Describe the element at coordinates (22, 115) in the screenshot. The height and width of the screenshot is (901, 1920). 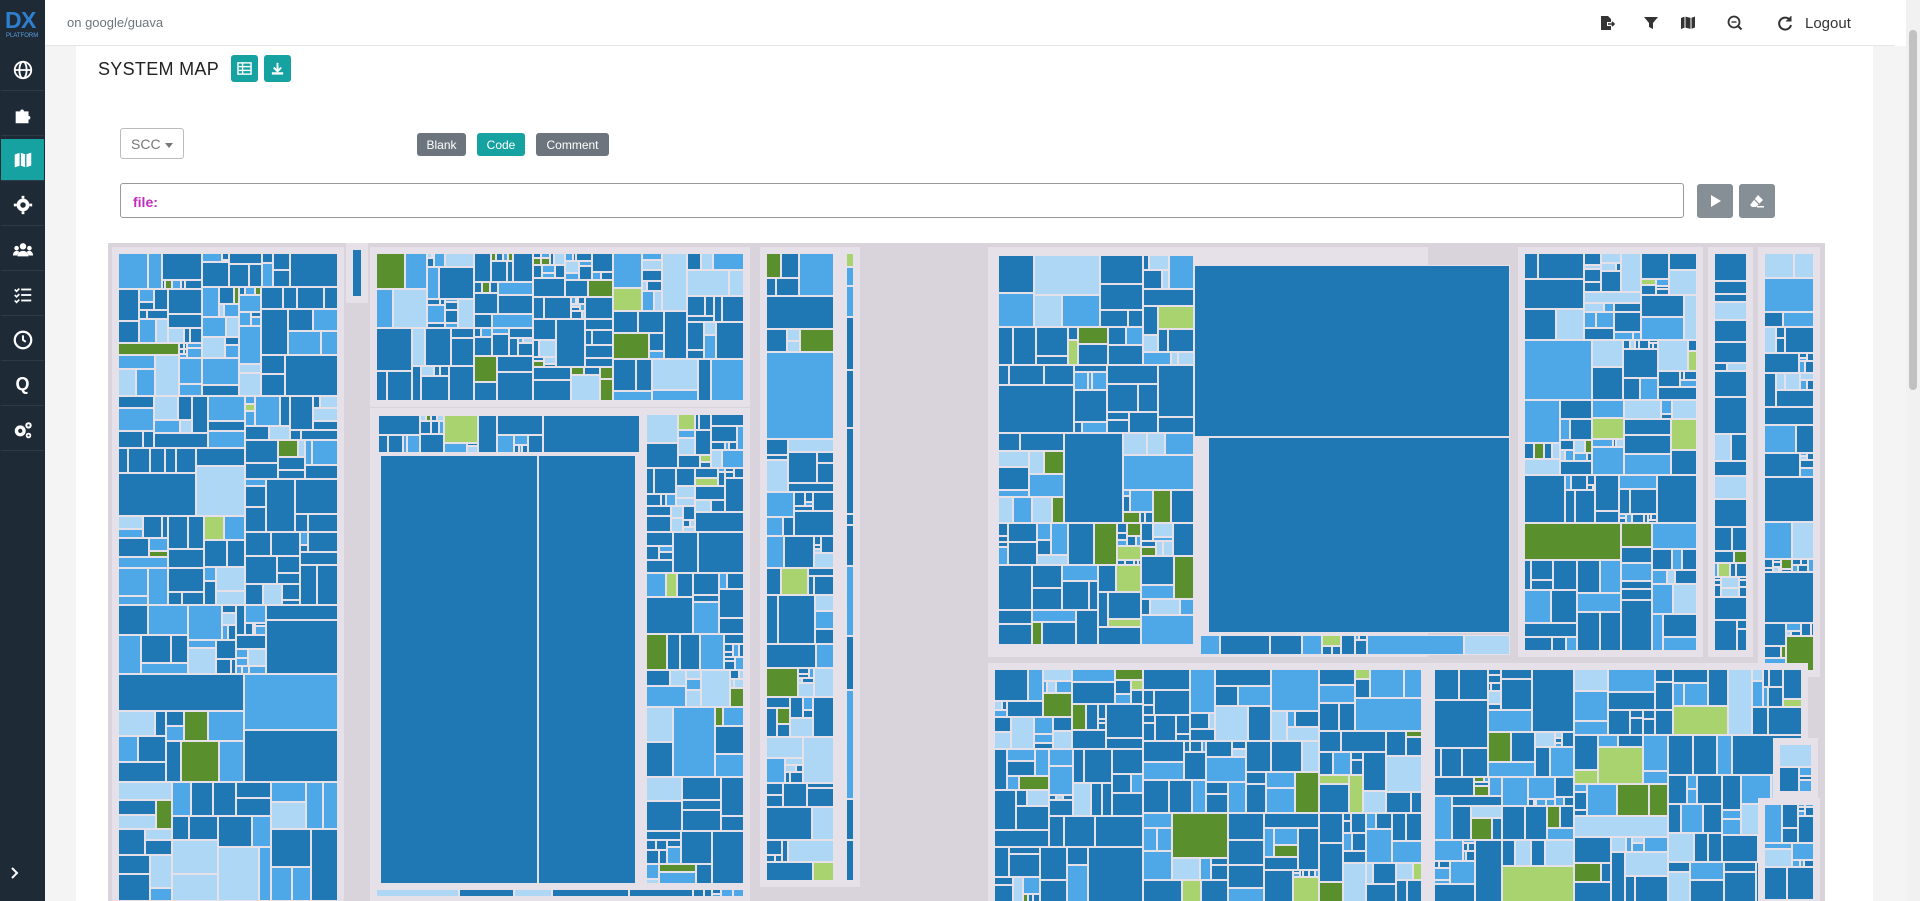
I see `sidebar-item-puzzle` at that location.